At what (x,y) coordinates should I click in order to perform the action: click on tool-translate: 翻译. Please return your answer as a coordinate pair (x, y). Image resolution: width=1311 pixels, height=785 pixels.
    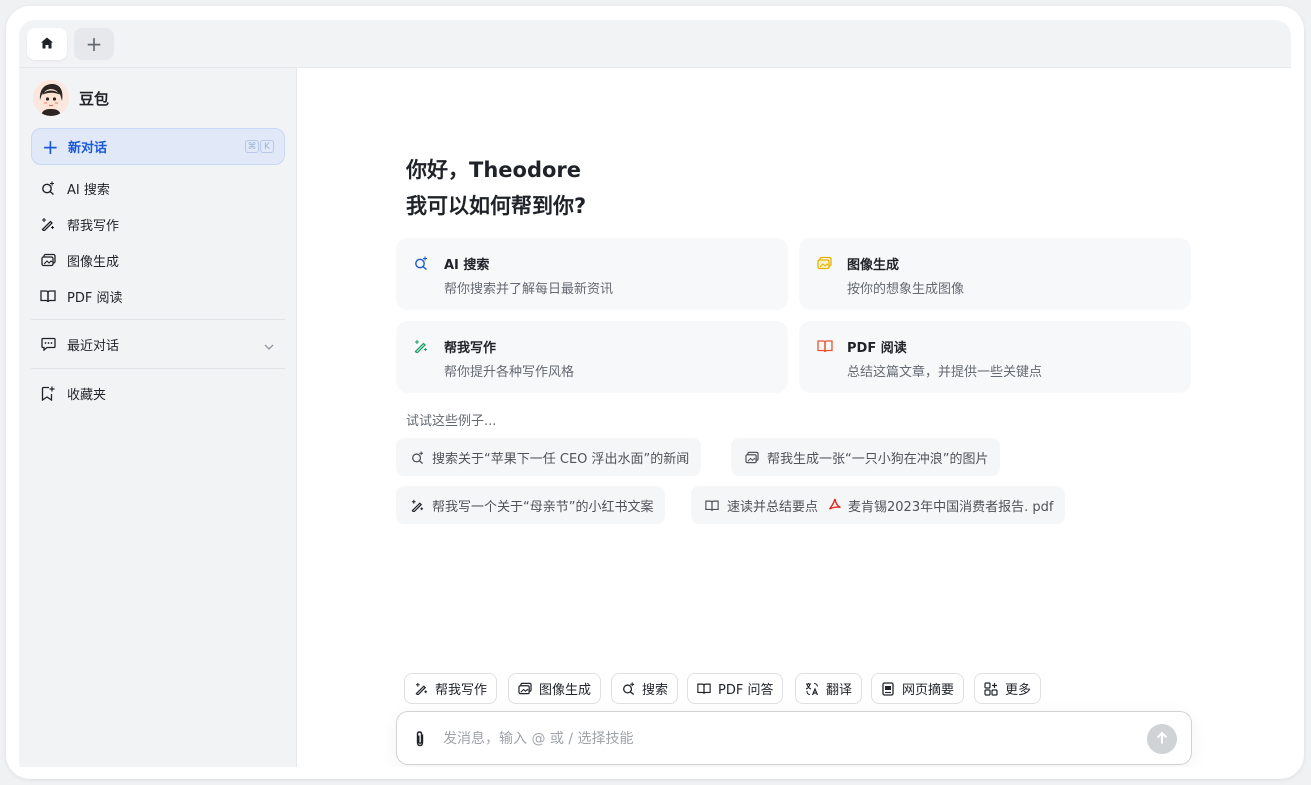
    Looking at the image, I should click on (829, 688).